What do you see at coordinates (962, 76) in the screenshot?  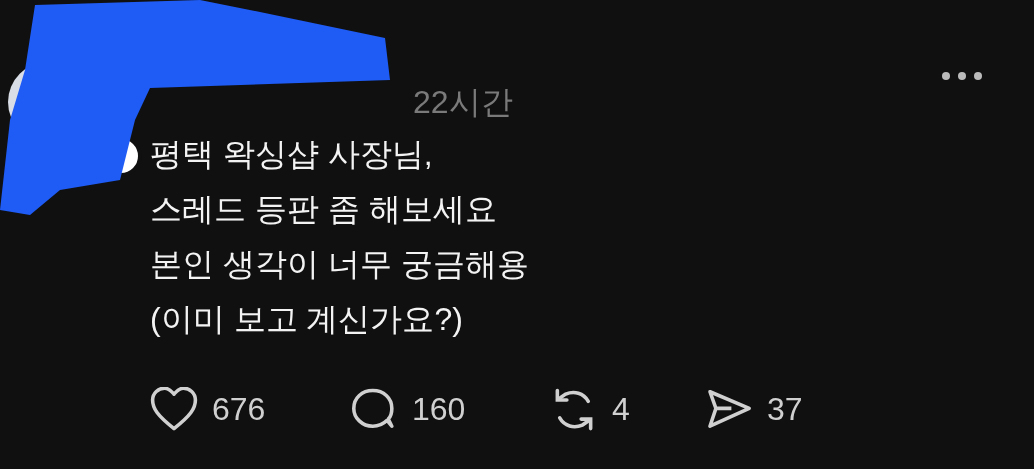 I see `more-icon` at bounding box center [962, 76].